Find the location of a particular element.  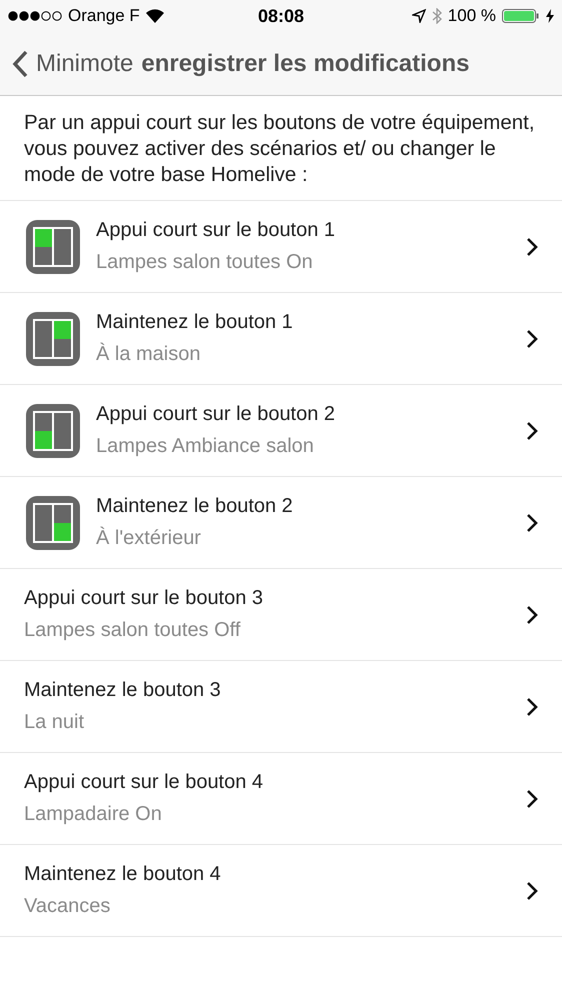

row-title: Maintenez le bouton 3 is located at coordinates (123, 690).